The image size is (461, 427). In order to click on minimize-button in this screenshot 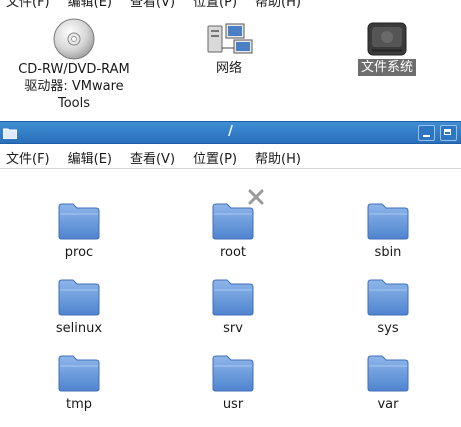, I will do `click(426, 133)`.